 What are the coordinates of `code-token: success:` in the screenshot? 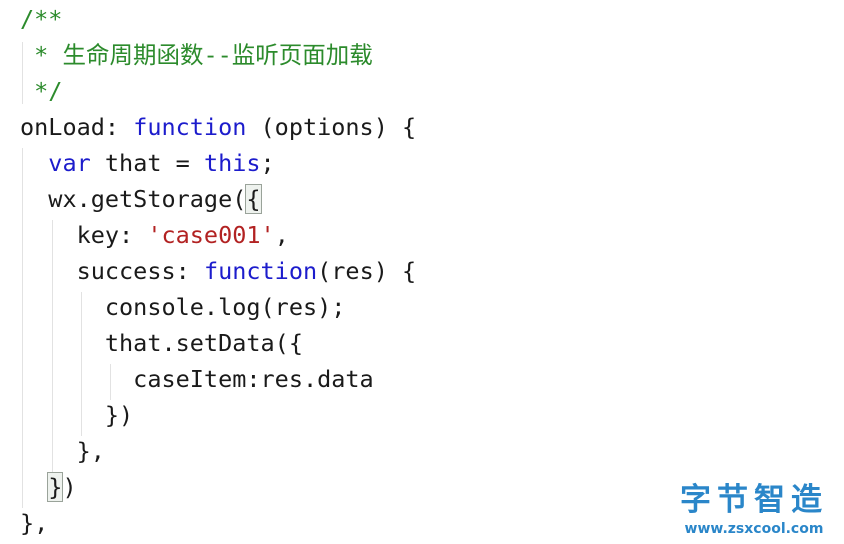 It's located at (112, 271).